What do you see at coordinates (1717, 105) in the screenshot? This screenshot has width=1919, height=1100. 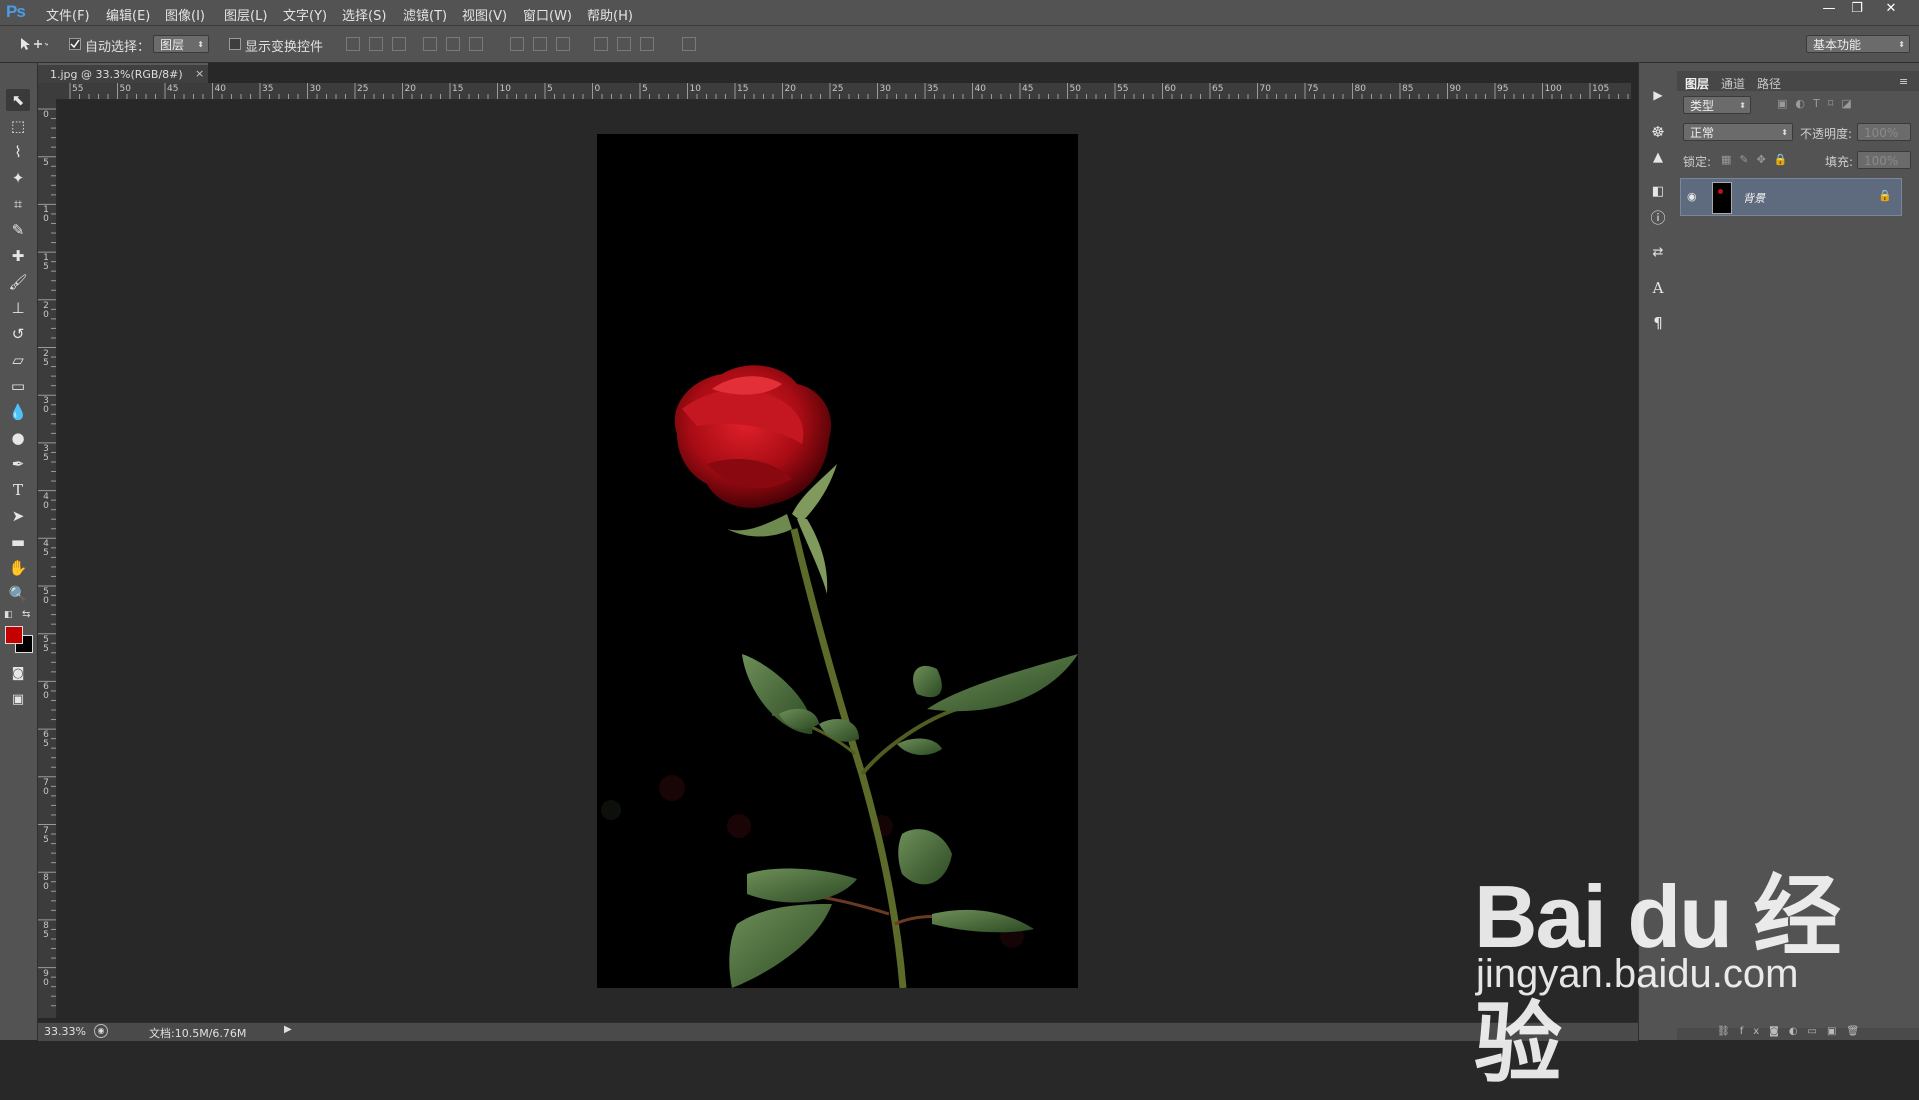 I see `layer-filter-dropdown: 类型 ⬍` at bounding box center [1717, 105].